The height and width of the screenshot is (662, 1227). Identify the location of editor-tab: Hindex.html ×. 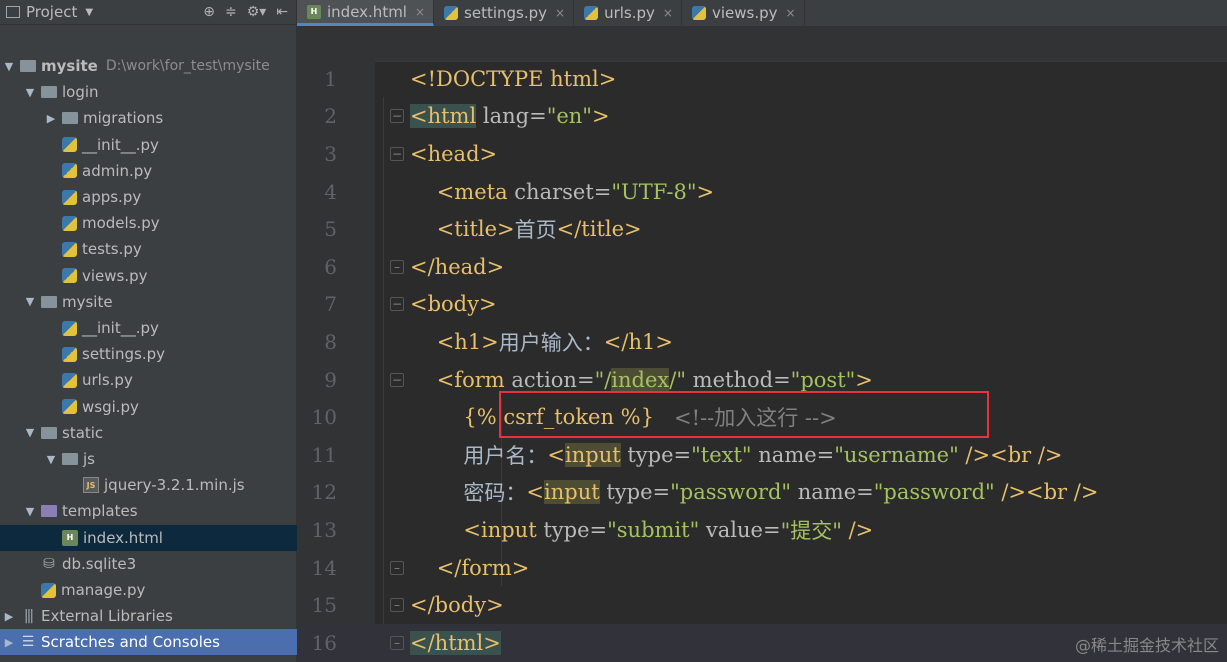
(366, 13).